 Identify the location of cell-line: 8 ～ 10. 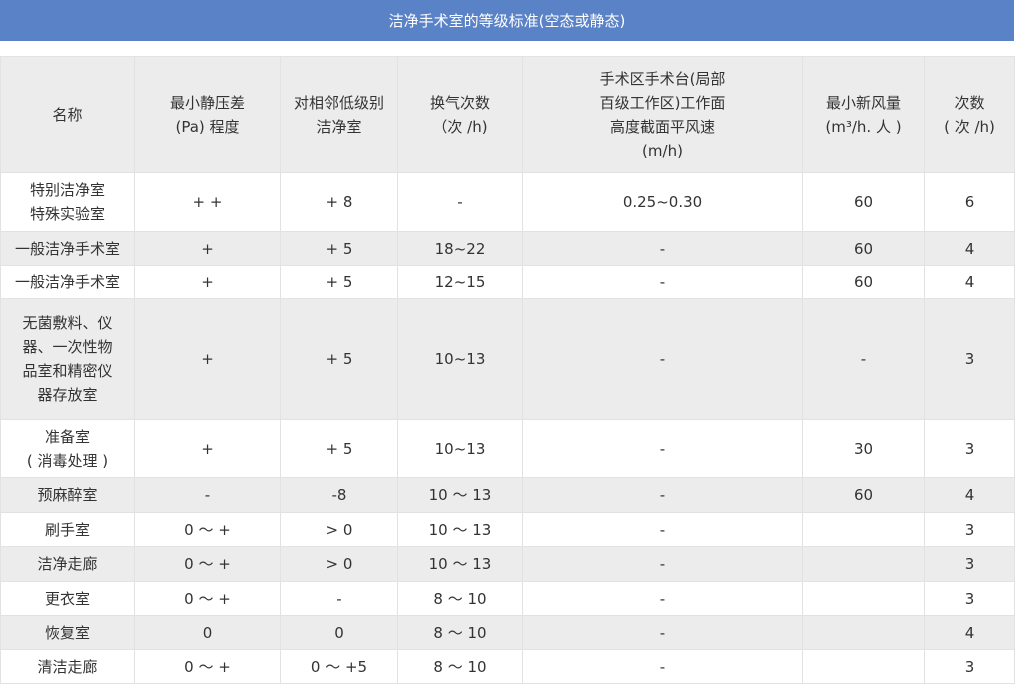
(460, 632).